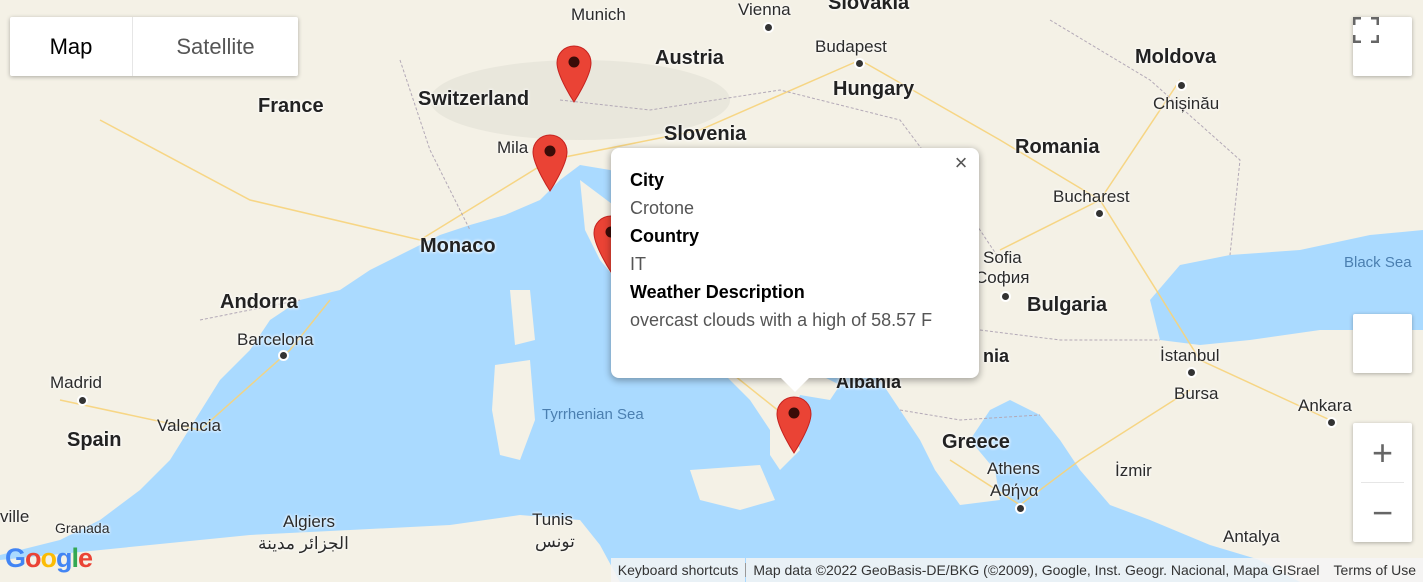 This screenshot has width=1423, height=582. What do you see at coordinates (1133, 470) in the screenshot?
I see `city-label-izmir: İzmir` at bounding box center [1133, 470].